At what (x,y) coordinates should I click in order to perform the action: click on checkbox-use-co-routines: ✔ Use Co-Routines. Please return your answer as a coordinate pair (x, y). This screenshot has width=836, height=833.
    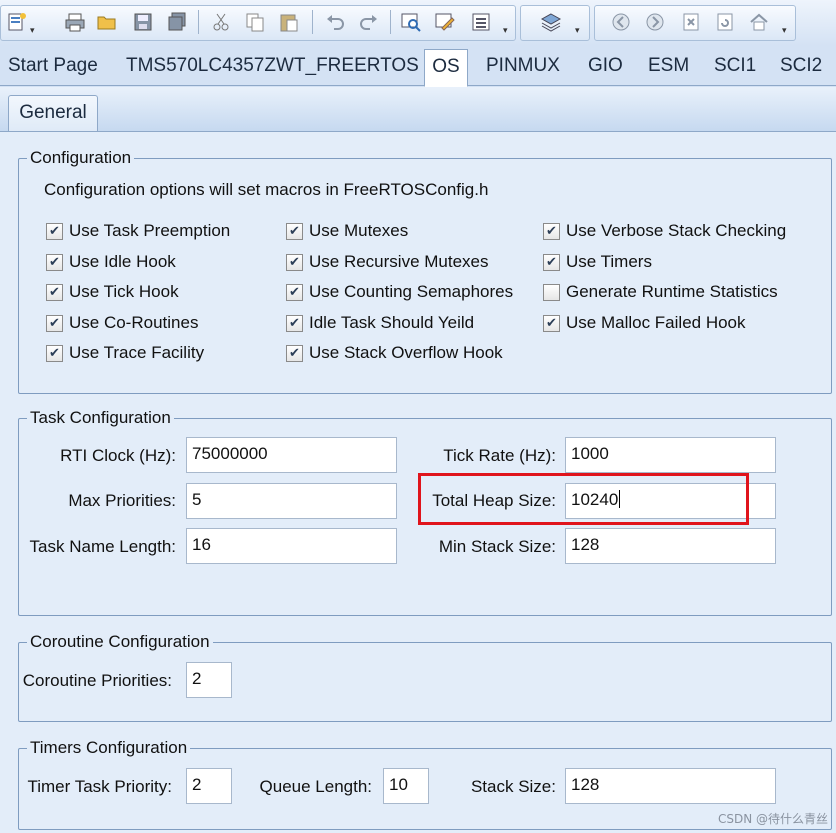
    Looking at the image, I should click on (122, 323).